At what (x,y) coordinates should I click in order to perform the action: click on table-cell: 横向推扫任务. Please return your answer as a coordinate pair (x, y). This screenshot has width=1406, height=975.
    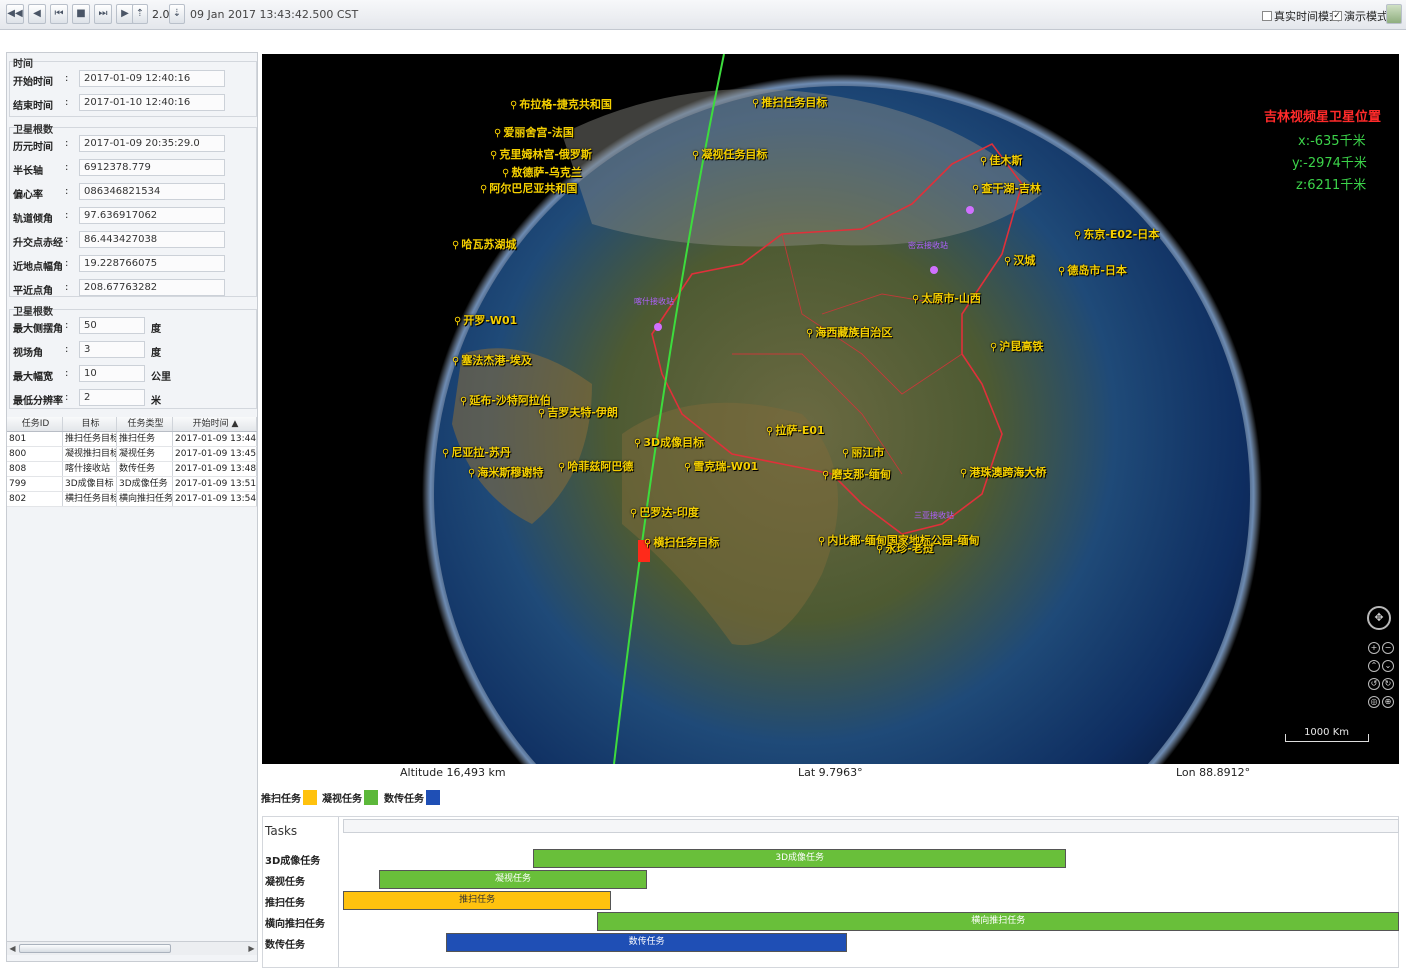
    Looking at the image, I should click on (146, 499).